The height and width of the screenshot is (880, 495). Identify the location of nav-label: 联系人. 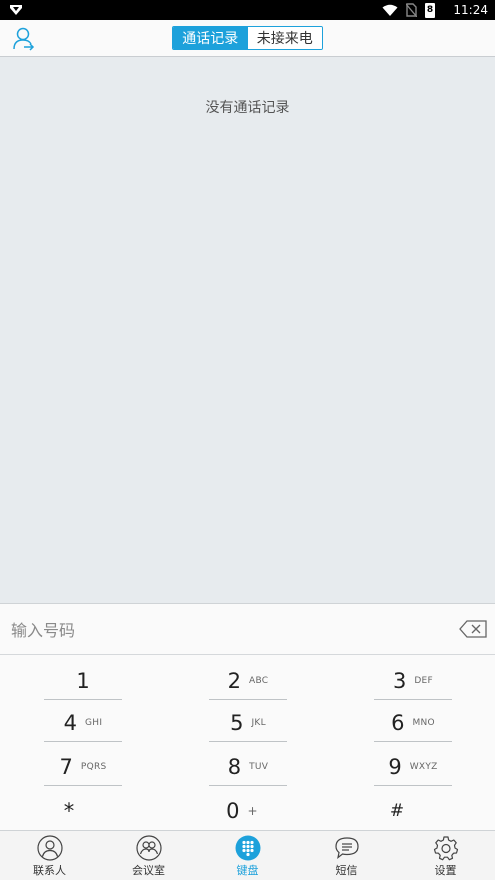
(49, 870).